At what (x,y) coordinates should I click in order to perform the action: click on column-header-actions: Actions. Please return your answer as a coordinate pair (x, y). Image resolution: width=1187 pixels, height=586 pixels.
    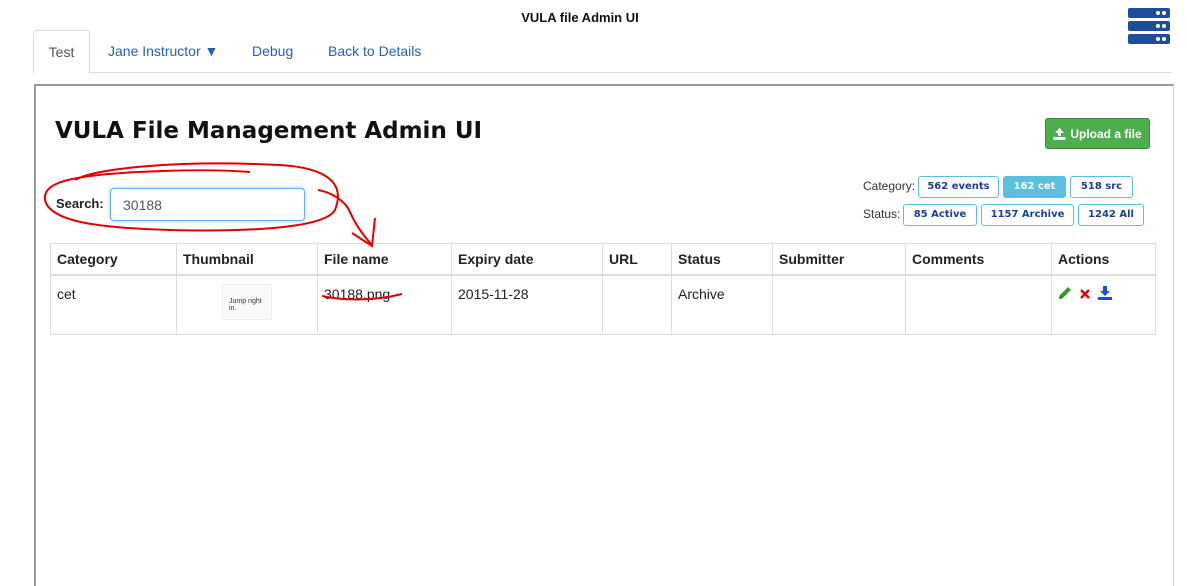
    Looking at the image, I should click on (1103, 259).